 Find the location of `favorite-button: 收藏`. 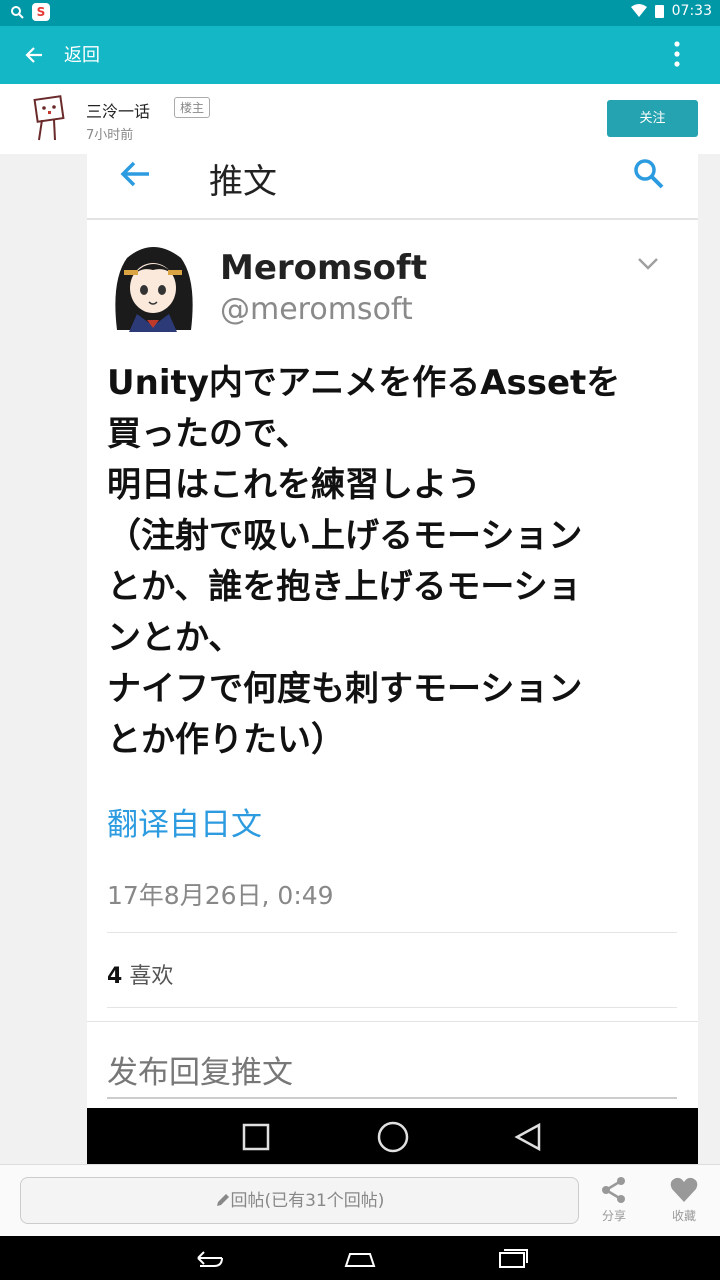

favorite-button: 收藏 is located at coordinates (684, 1199).